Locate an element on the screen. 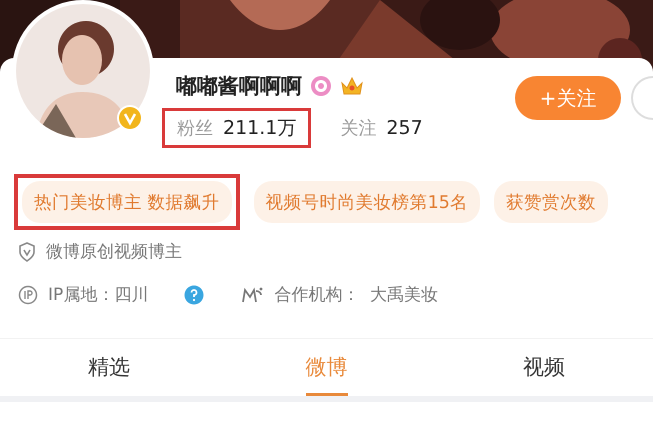 This screenshot has height=433, width=653. stat-label: 粉丝 is located at coordinates (195, 128).